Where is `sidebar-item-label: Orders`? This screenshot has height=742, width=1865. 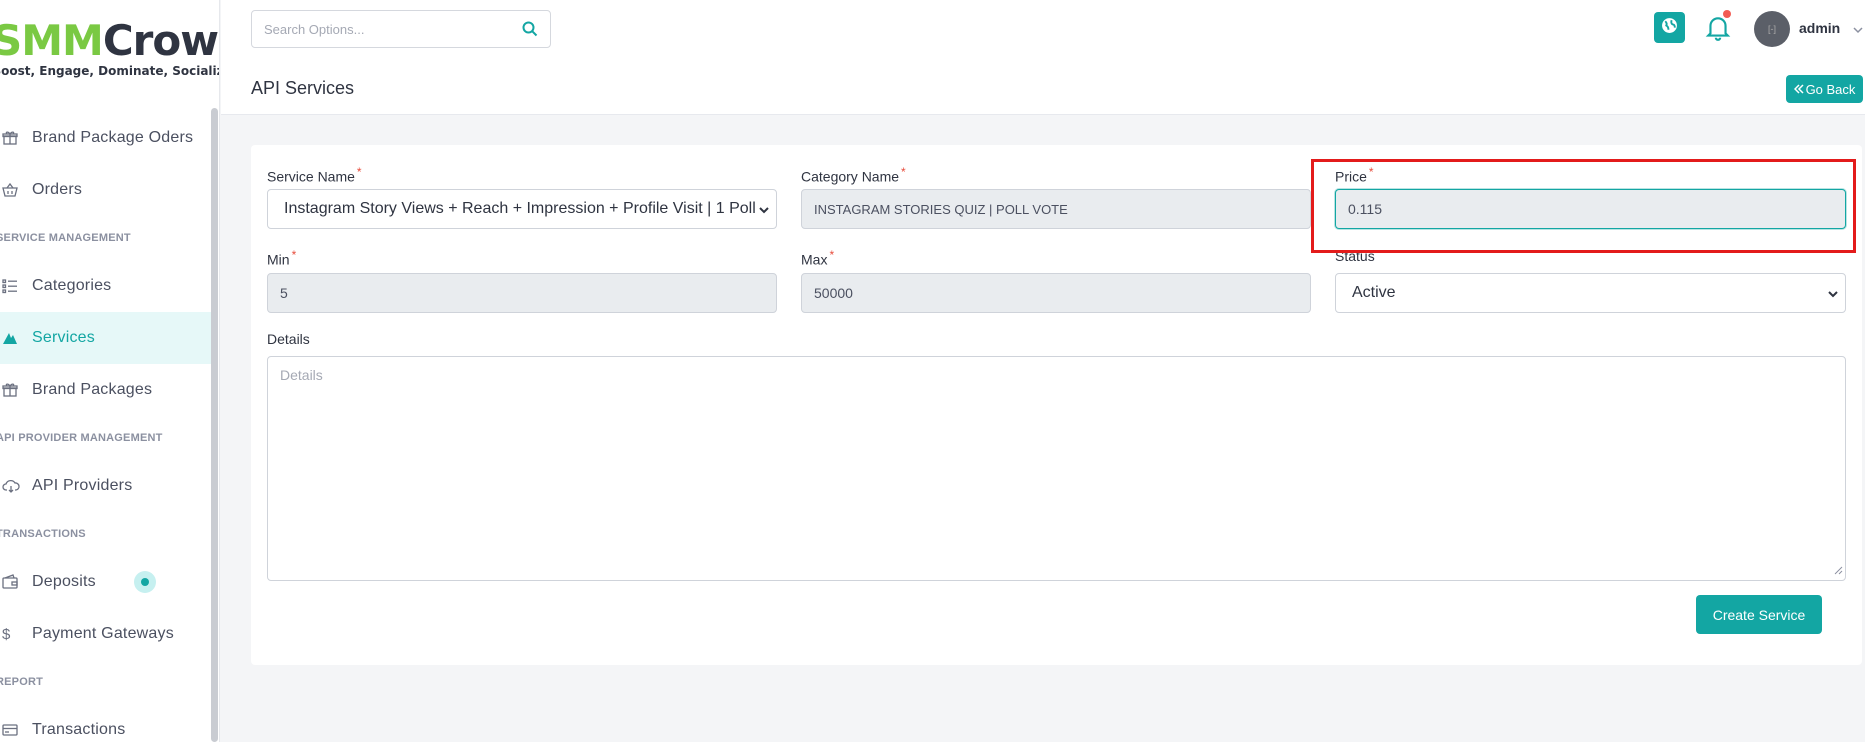 sidebar-item-label: Orders is located at coordinates (57, 189).